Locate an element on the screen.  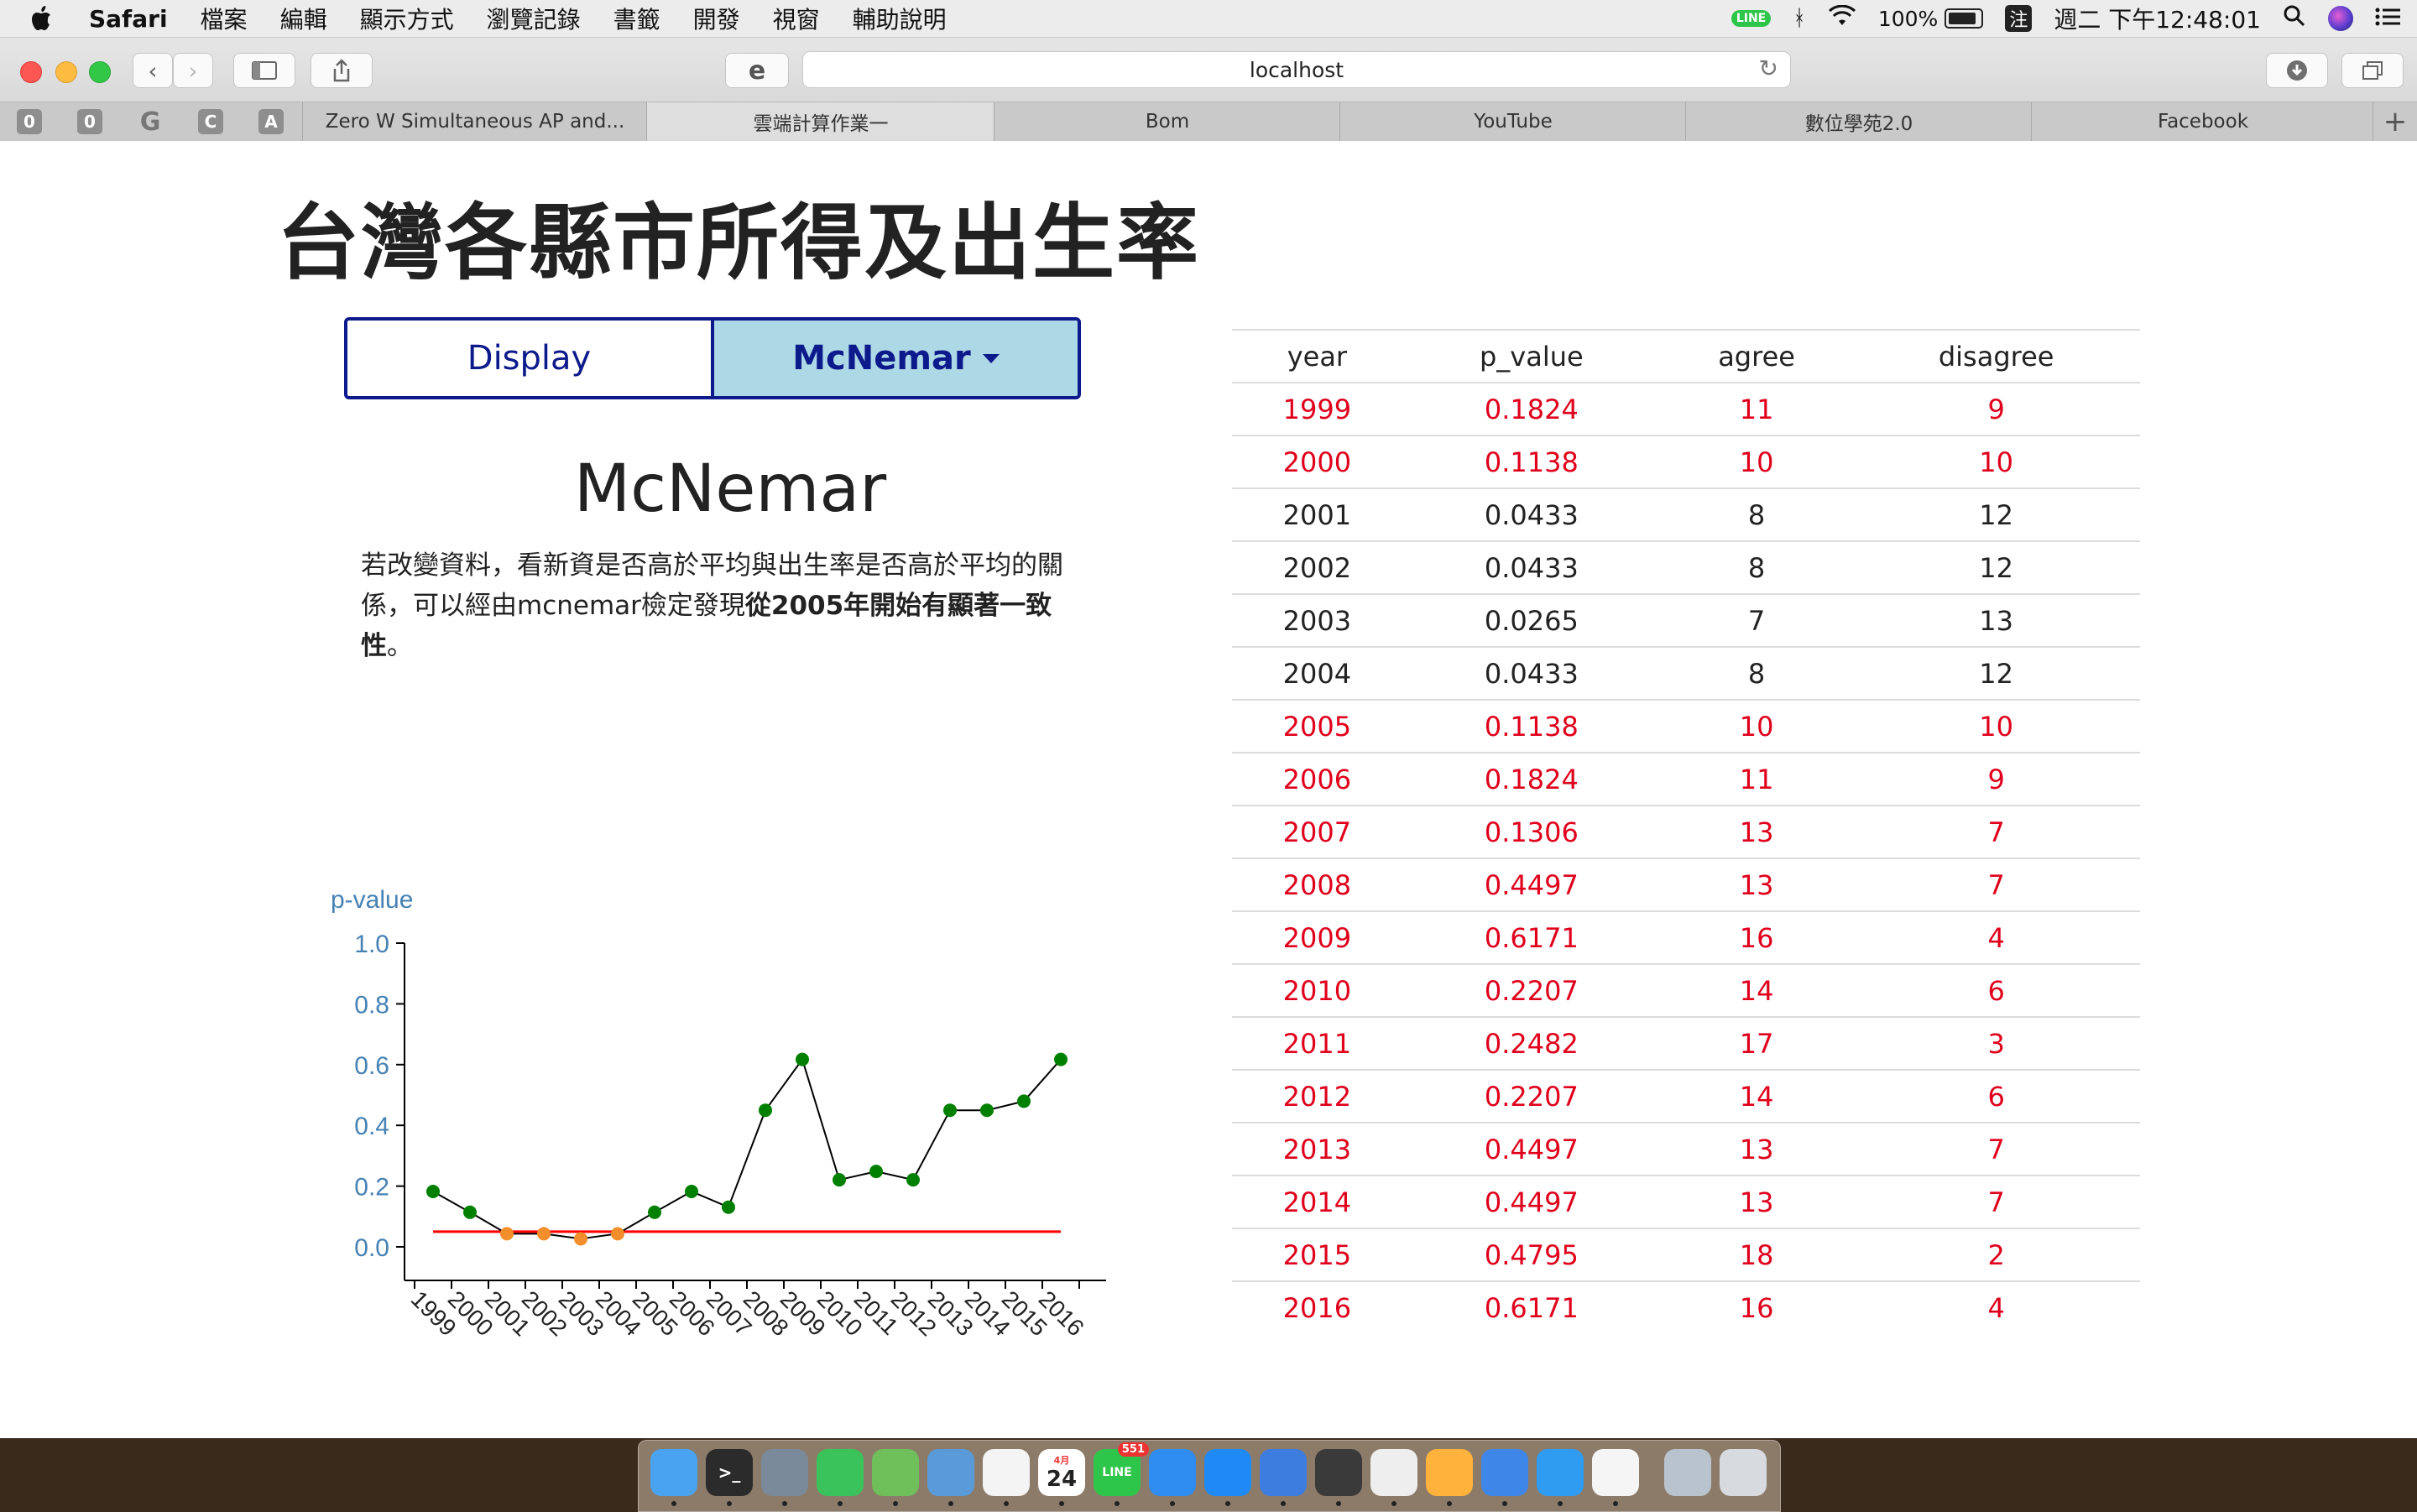
close-window-button is located at coordinates (31, 72).